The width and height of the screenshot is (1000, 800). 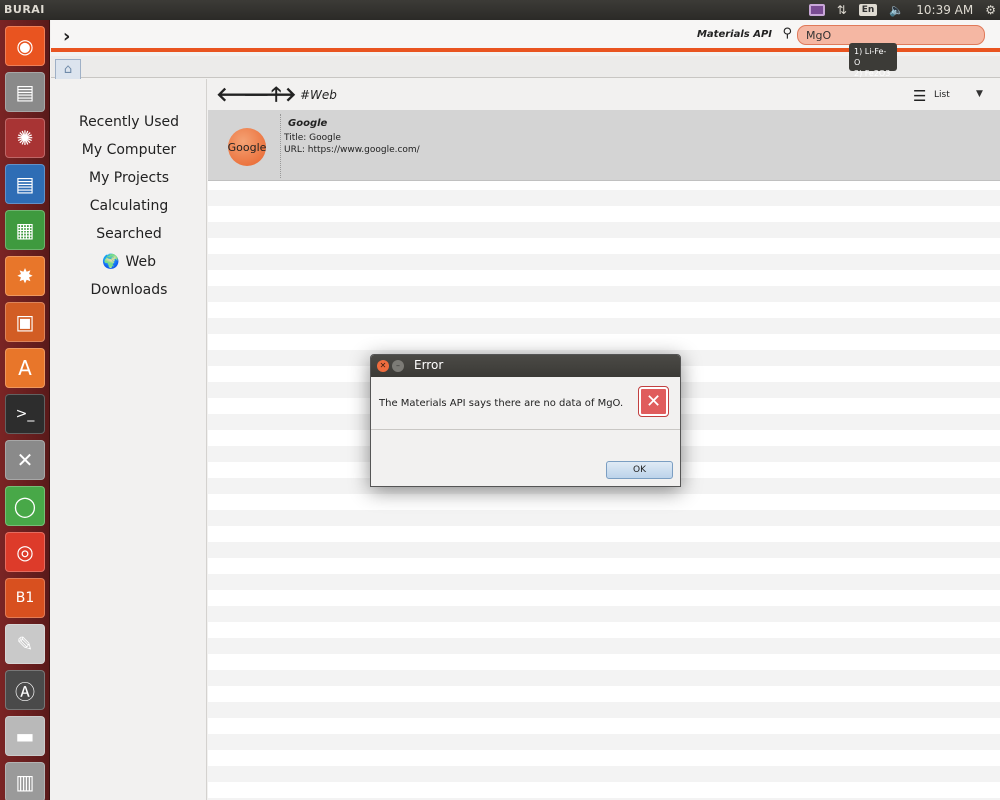 What do you see at coordinates (24, 9) in the screenshot?
I see `app-title: BURAI` at bounding box center [24, 9].